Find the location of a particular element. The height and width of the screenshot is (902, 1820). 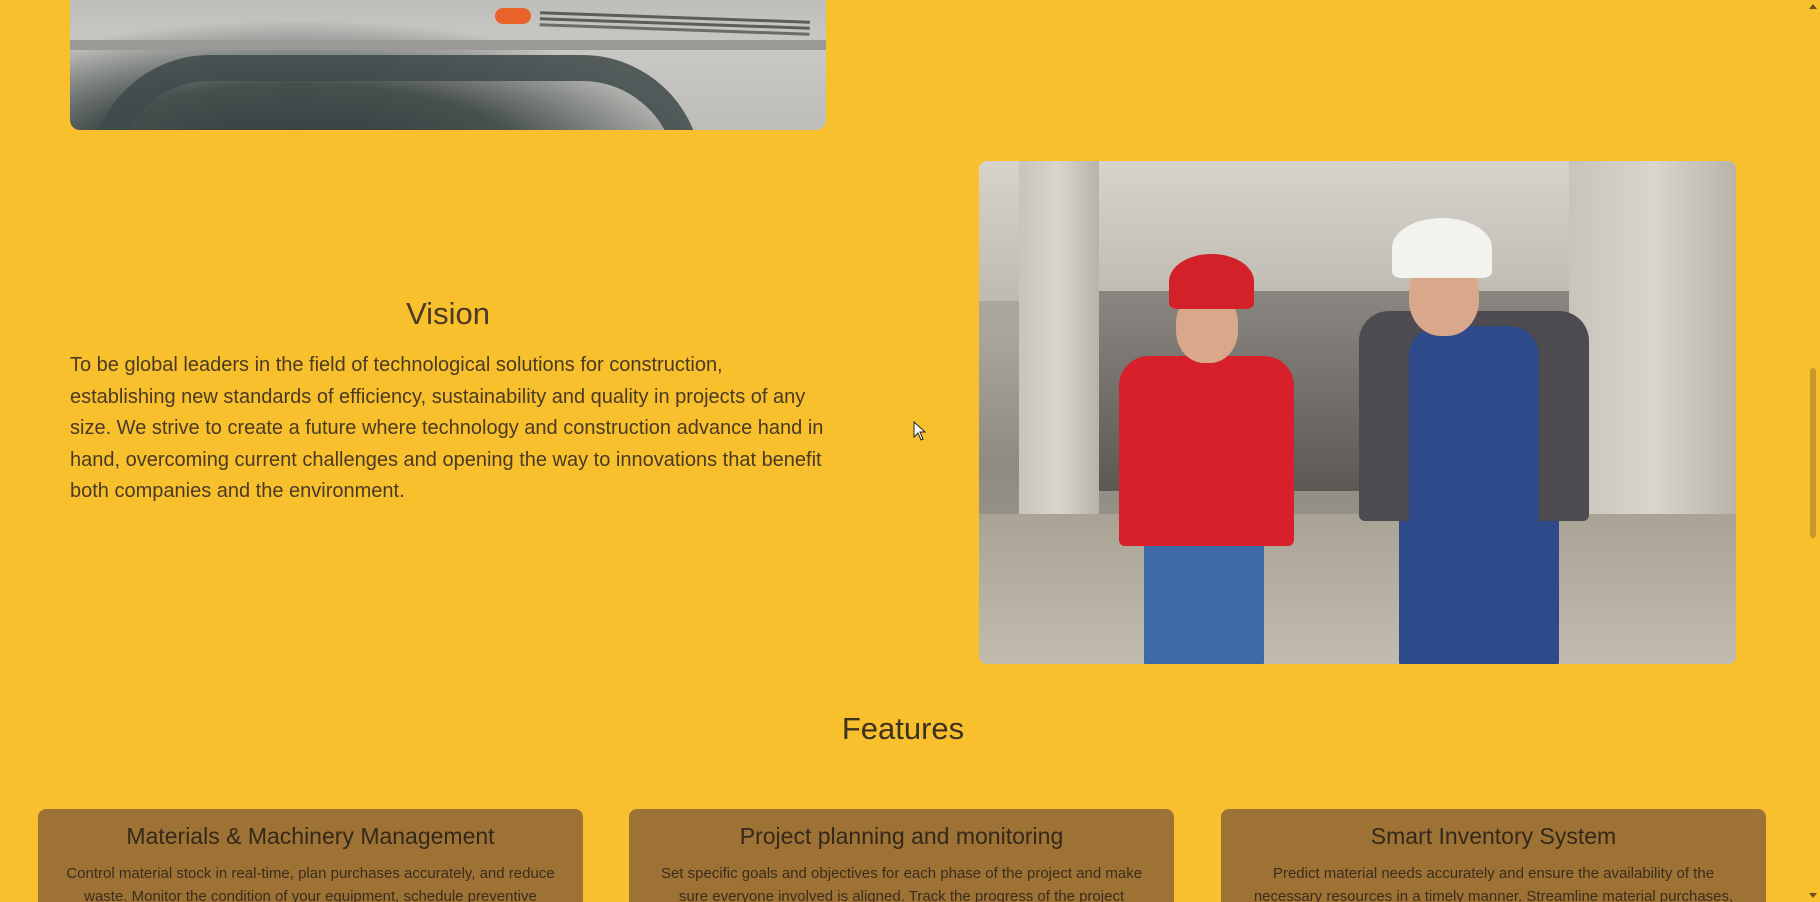

image-detail-jeans is located at coordinates (1204, 600).